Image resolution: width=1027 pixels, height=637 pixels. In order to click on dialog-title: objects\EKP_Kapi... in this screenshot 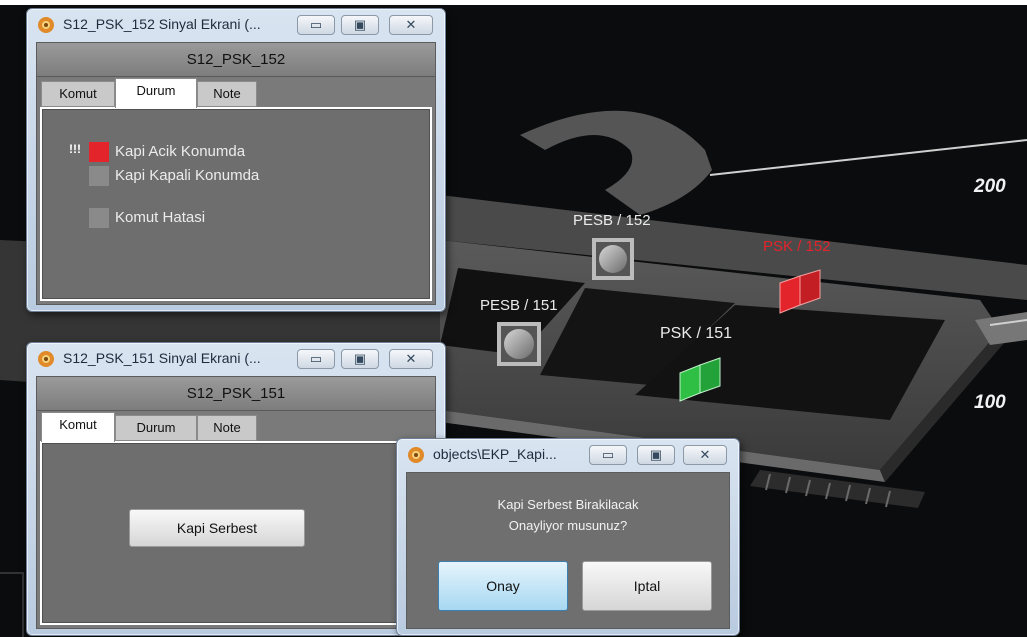, I will do `click(495, 454)`.